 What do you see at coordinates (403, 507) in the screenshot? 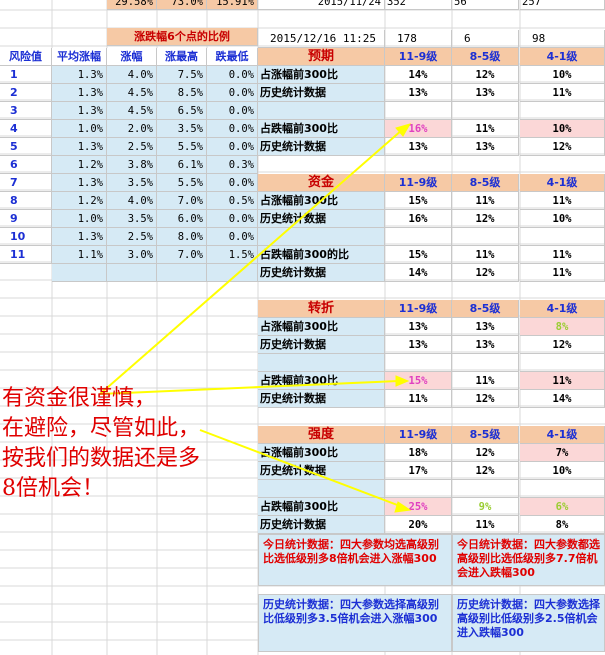
I see `arrowhead-qiangdu` at bounding box center [403, 507].